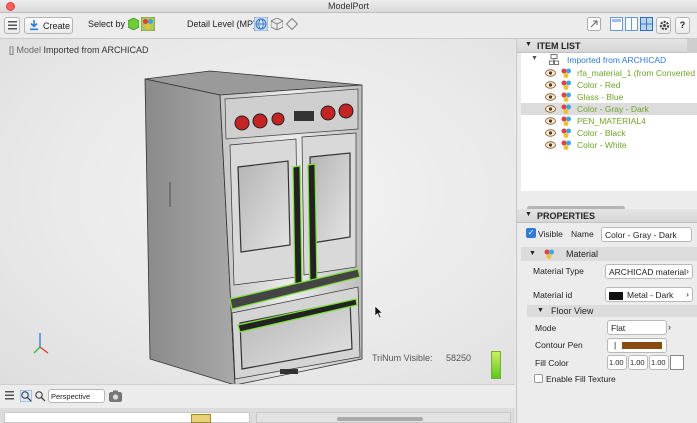  What do you see at coordinates (594, 24) in the screenshot?
I see `export-icon` at bounding box center [594, 24].